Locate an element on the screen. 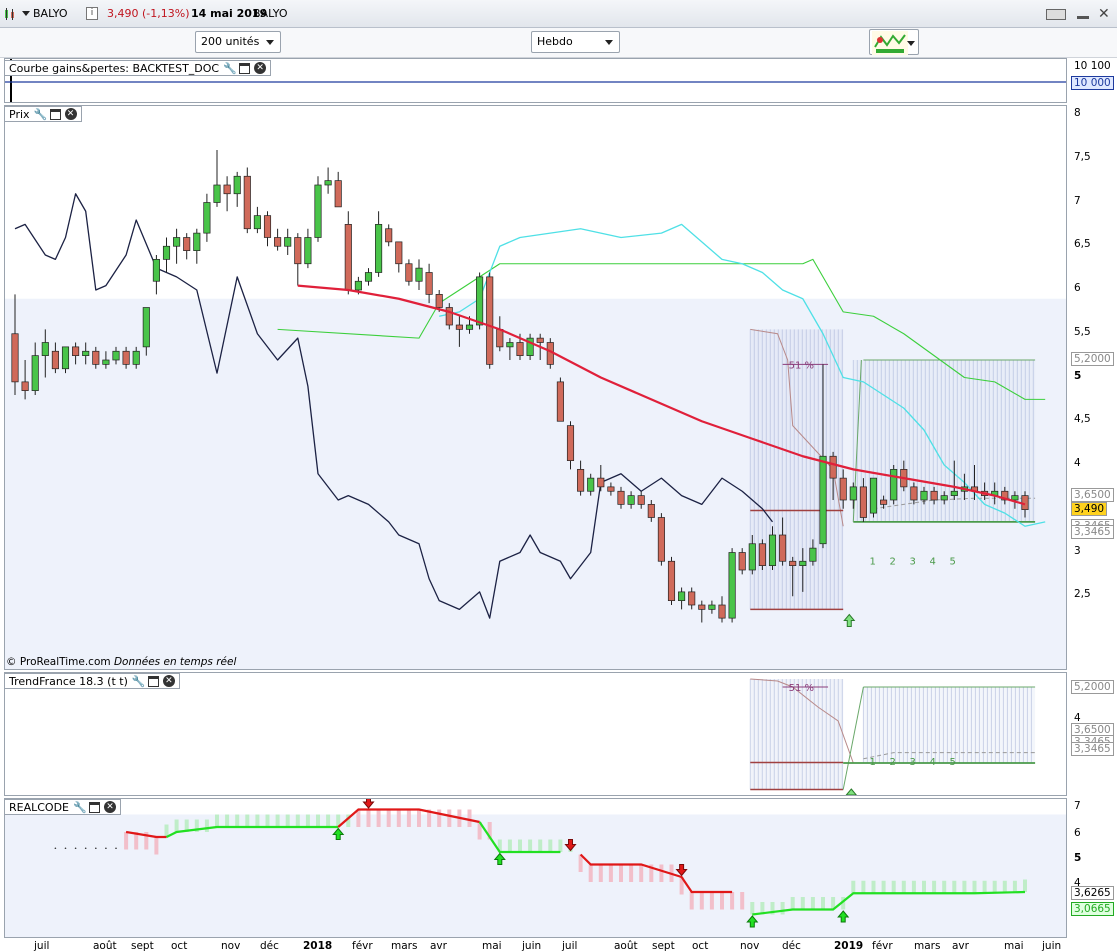 This screenshot has width=1117, height=952. trend-rise-line is located at coordinates (853, 738).